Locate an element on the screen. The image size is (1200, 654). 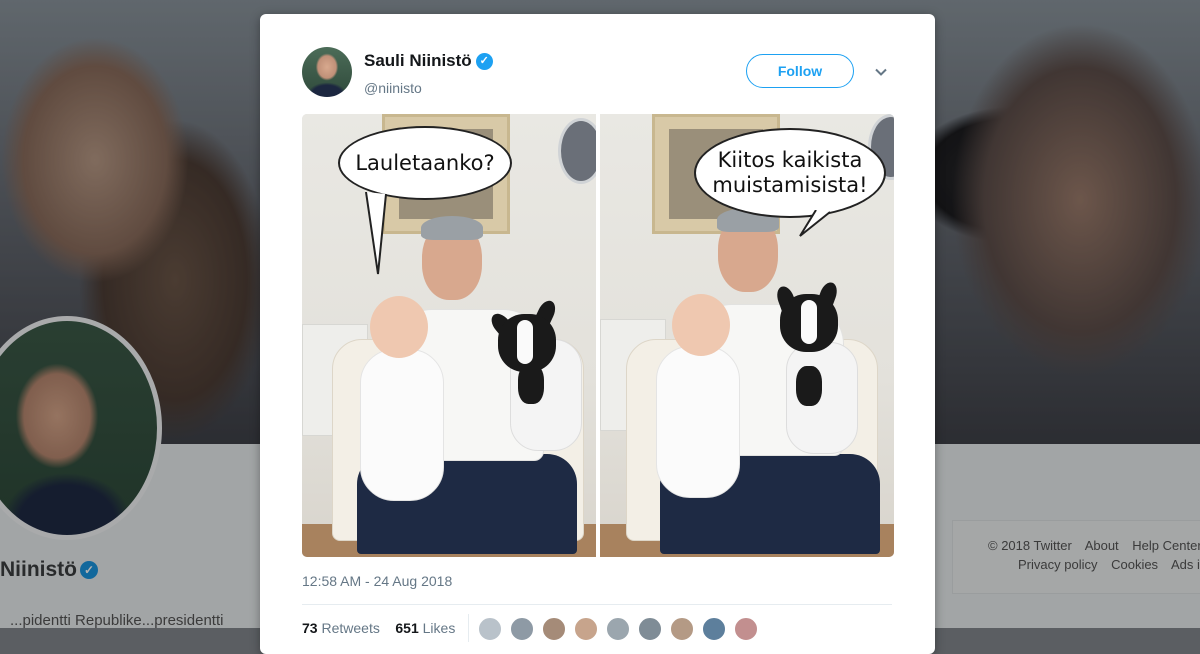
stats-divider is located at coordinates (468, 628).